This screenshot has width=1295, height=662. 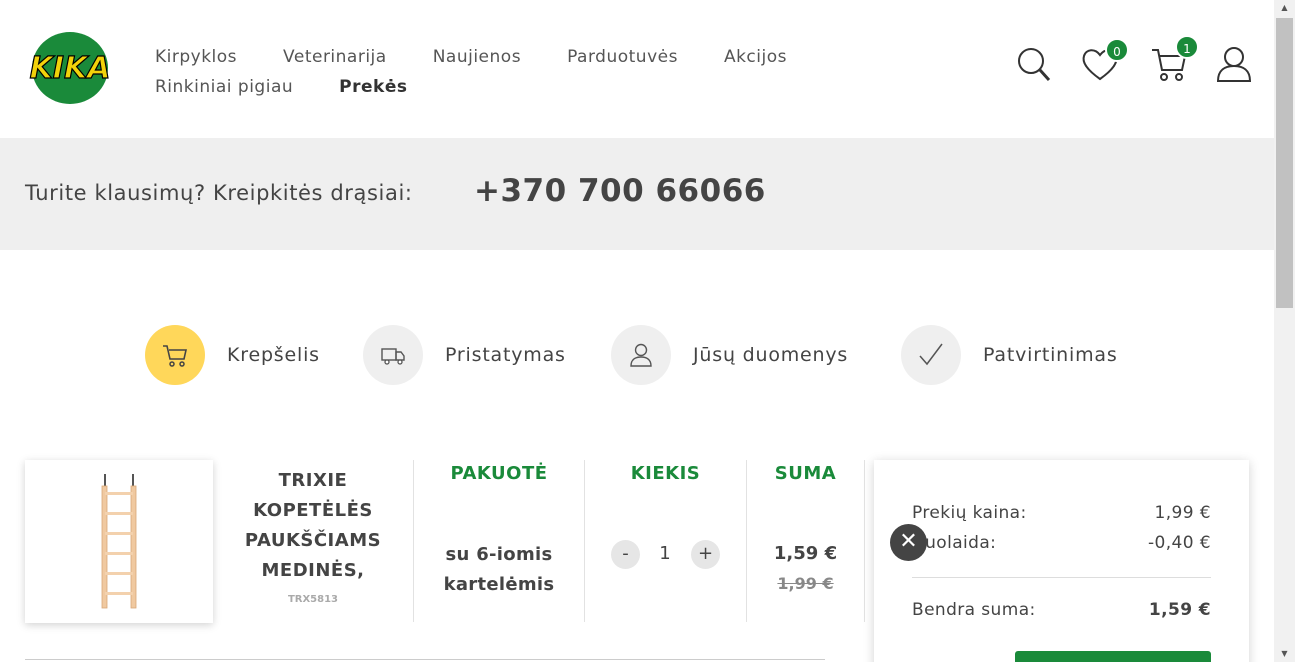 I want to click on quantity-increase-button: +, so click(x=705, y=554).